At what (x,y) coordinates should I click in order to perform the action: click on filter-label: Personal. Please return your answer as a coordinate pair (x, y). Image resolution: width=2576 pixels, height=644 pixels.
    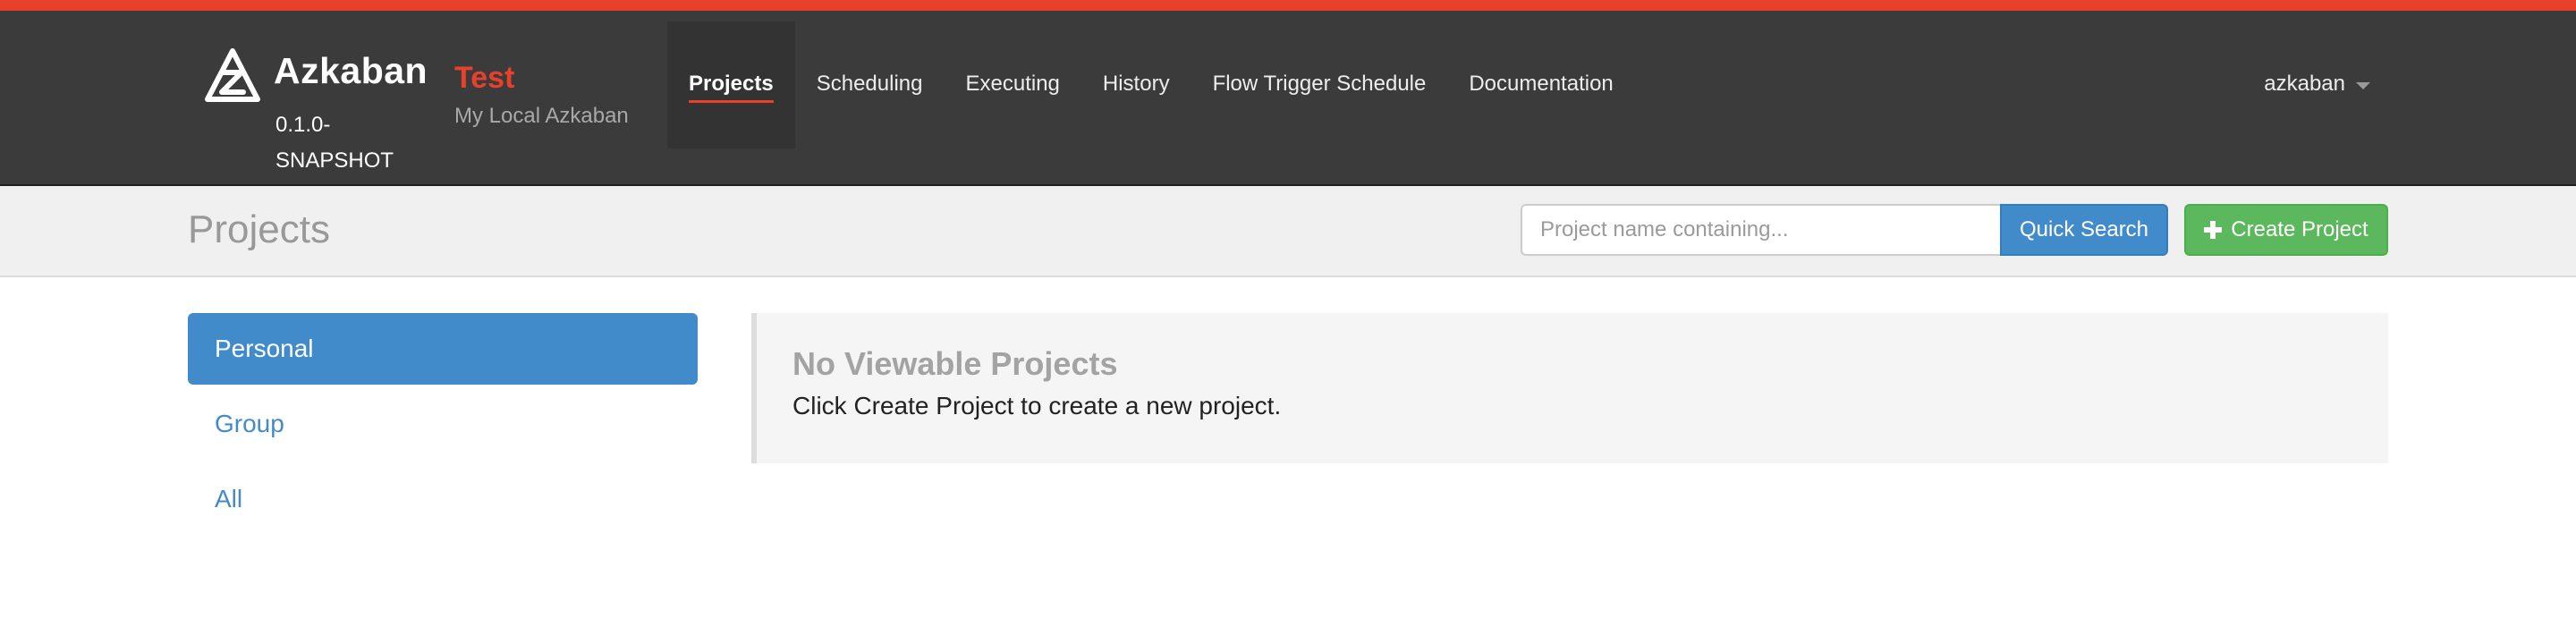
    Looking at the image, I should click on (264, 348).